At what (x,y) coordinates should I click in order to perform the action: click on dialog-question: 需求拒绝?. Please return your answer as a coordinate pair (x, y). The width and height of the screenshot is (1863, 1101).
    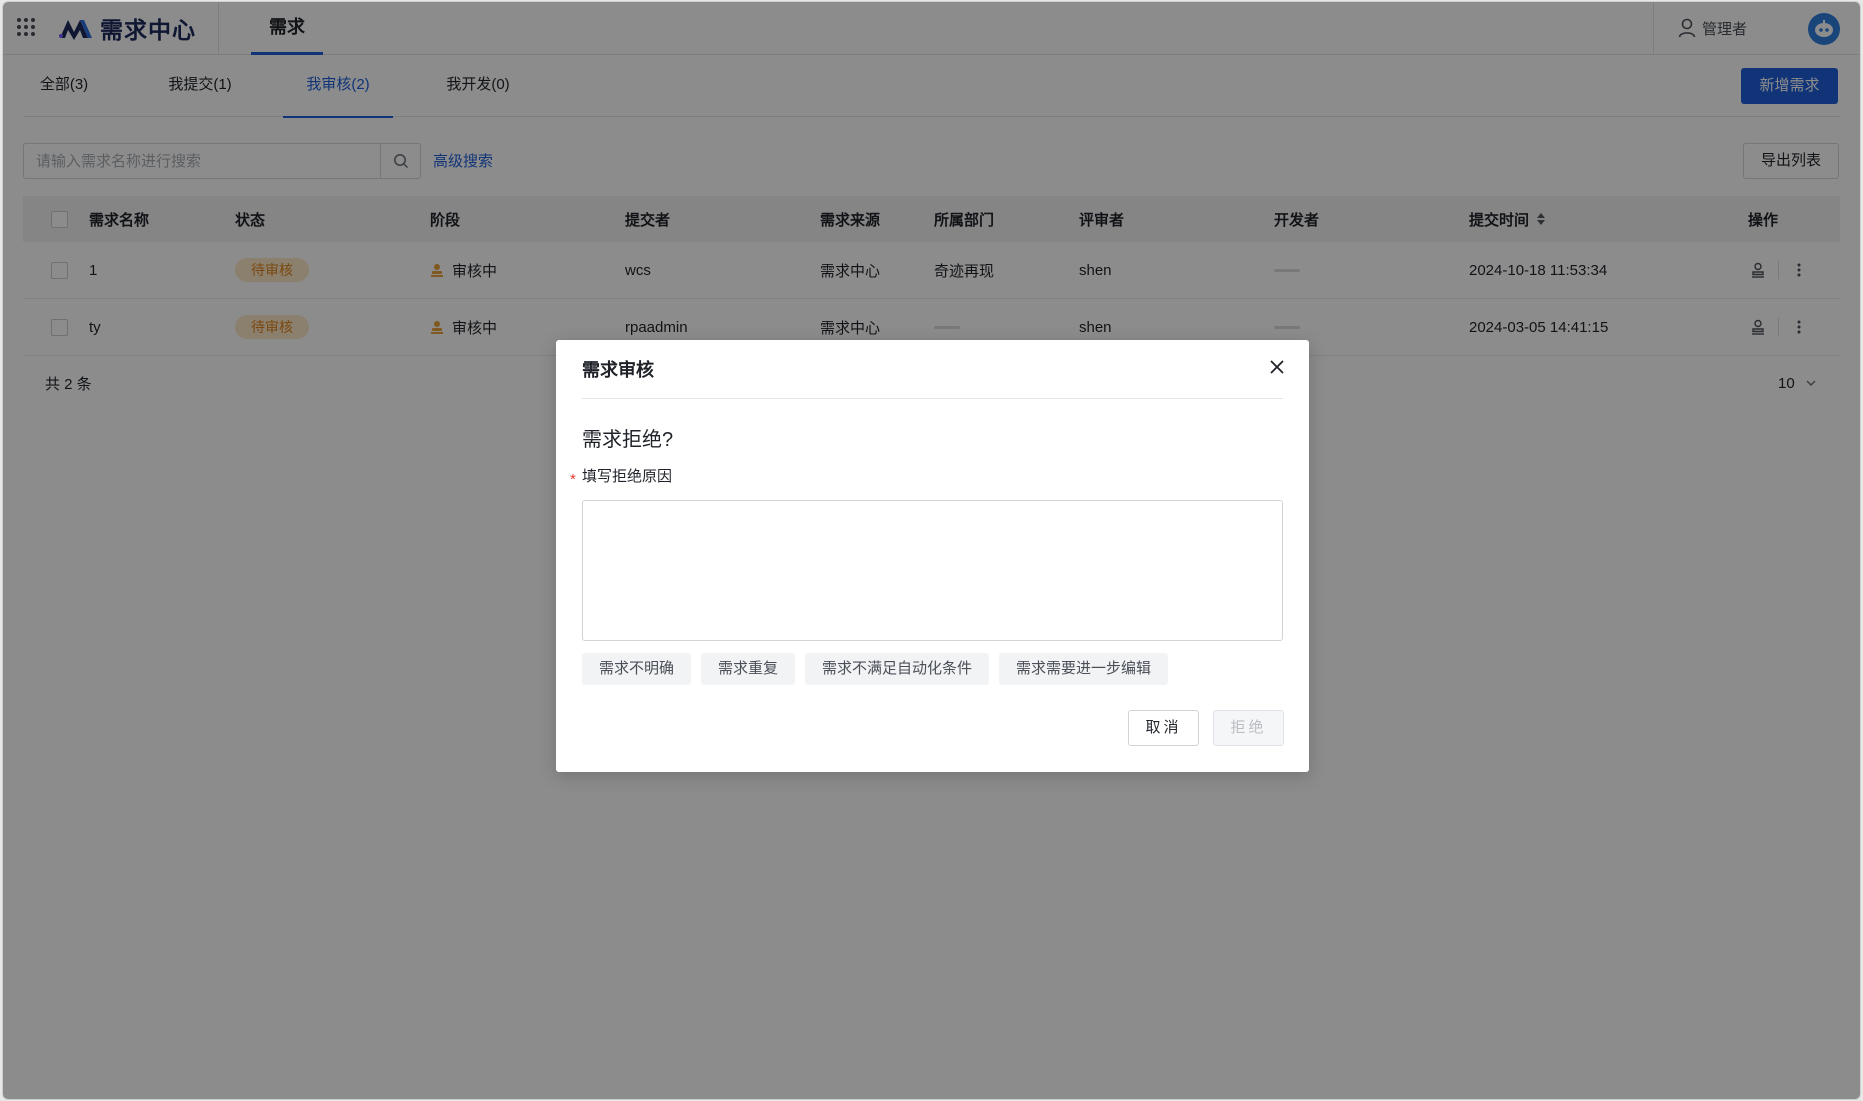
    Looking at the image, I should click on (628, 440).